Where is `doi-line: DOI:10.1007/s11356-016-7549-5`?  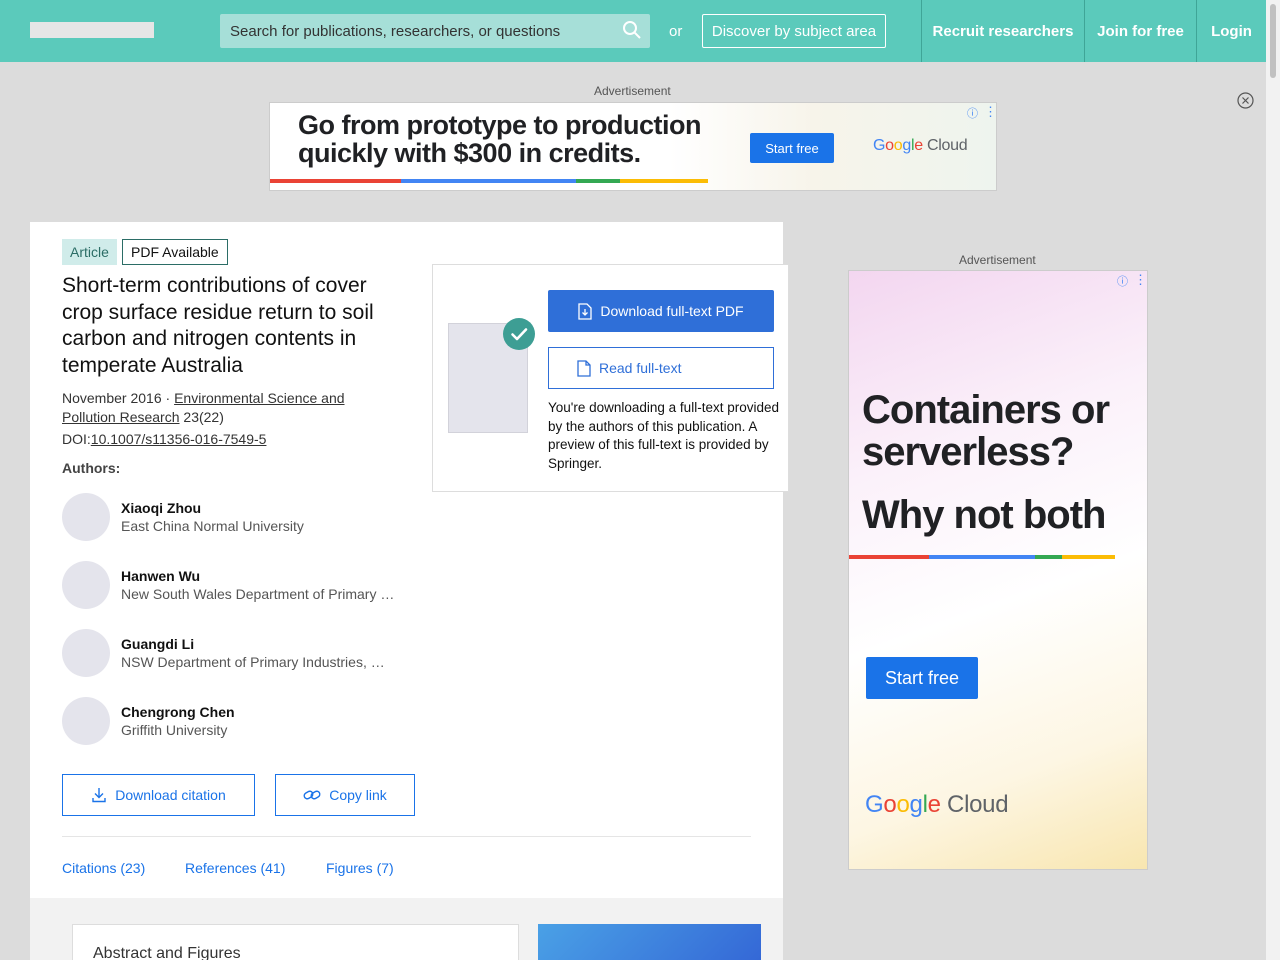 doi-line: DOI:10.1007/s11356-016-7549-5 is located at coordinates (164, 439).